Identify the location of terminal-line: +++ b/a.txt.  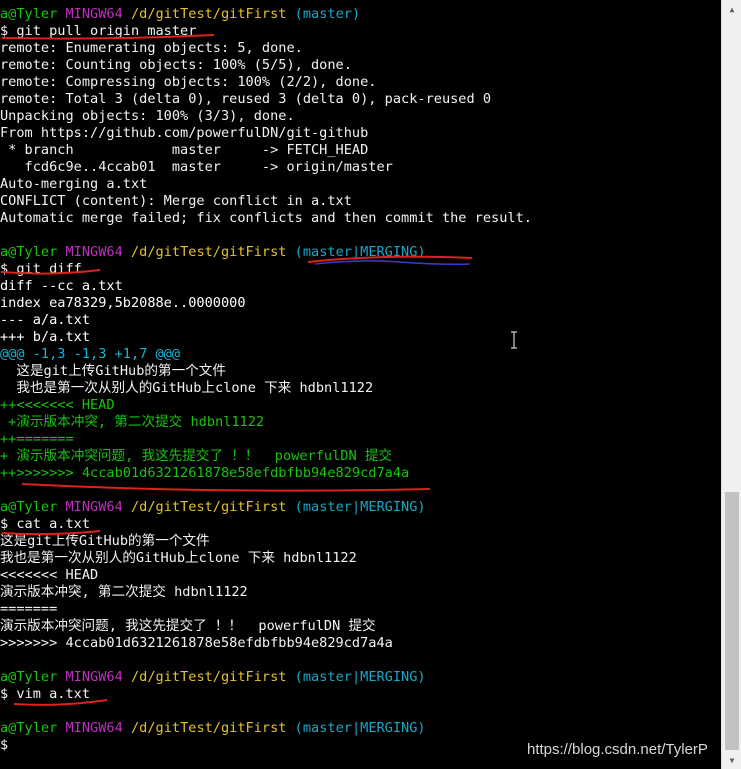
(45, 337).